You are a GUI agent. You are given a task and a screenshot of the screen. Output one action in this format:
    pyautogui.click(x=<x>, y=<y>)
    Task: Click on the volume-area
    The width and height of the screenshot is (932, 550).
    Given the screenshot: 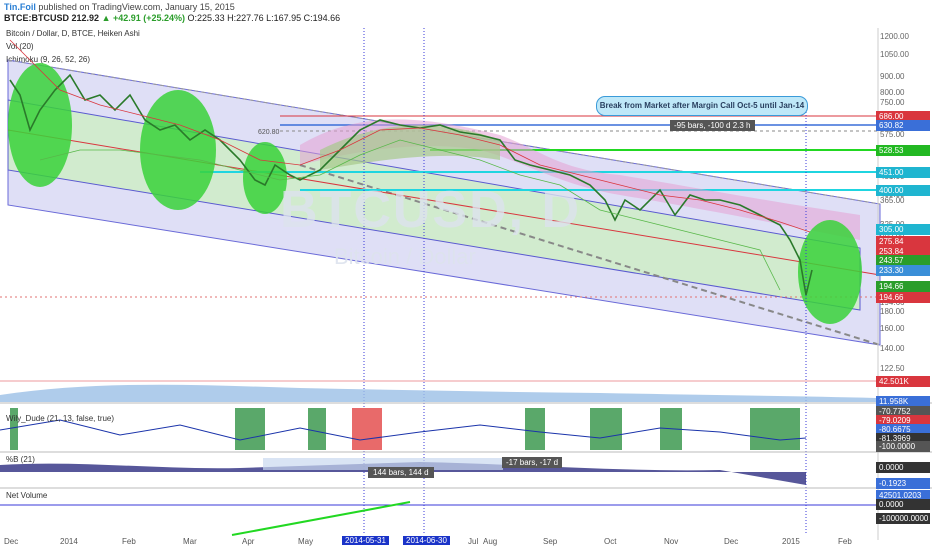 What is the action you would take?
    pyautogui.click(x=438, y=393)
    